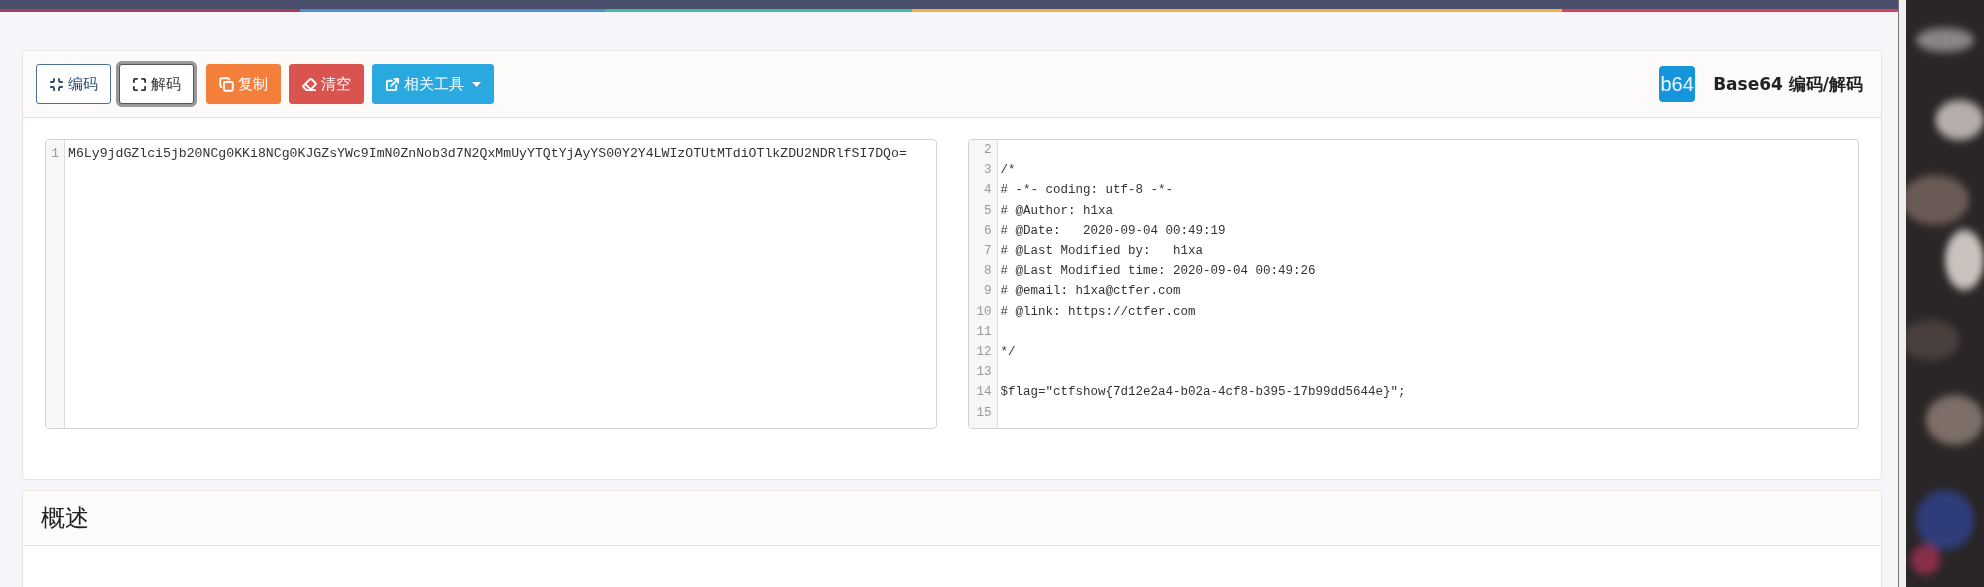 The width and height of the screenshot is (1984, 587). What do you see at coordinates (1086, 190) in the screenshot?
I see `code-line: # -*- coding: utf-8 -*-` at bounding box center [1086, 190].